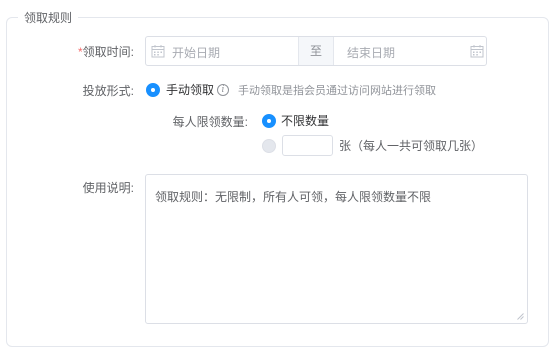 The image size is (554, 352). I want to click on start-date-input: 开始日期, so click(196, 52).